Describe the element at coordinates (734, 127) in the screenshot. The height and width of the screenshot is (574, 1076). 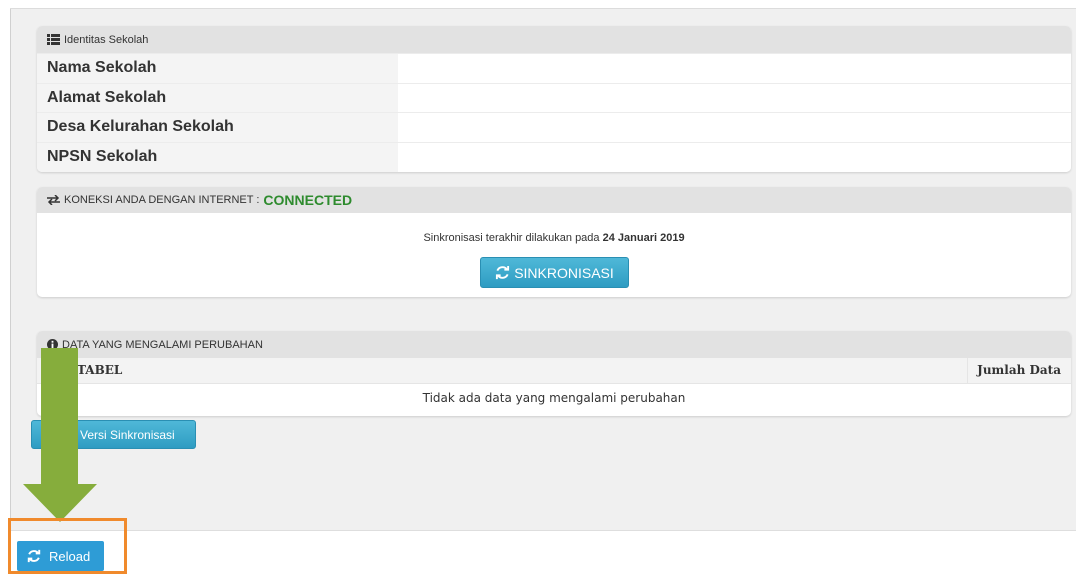
I see `desa-kelurahan-value` at that location.